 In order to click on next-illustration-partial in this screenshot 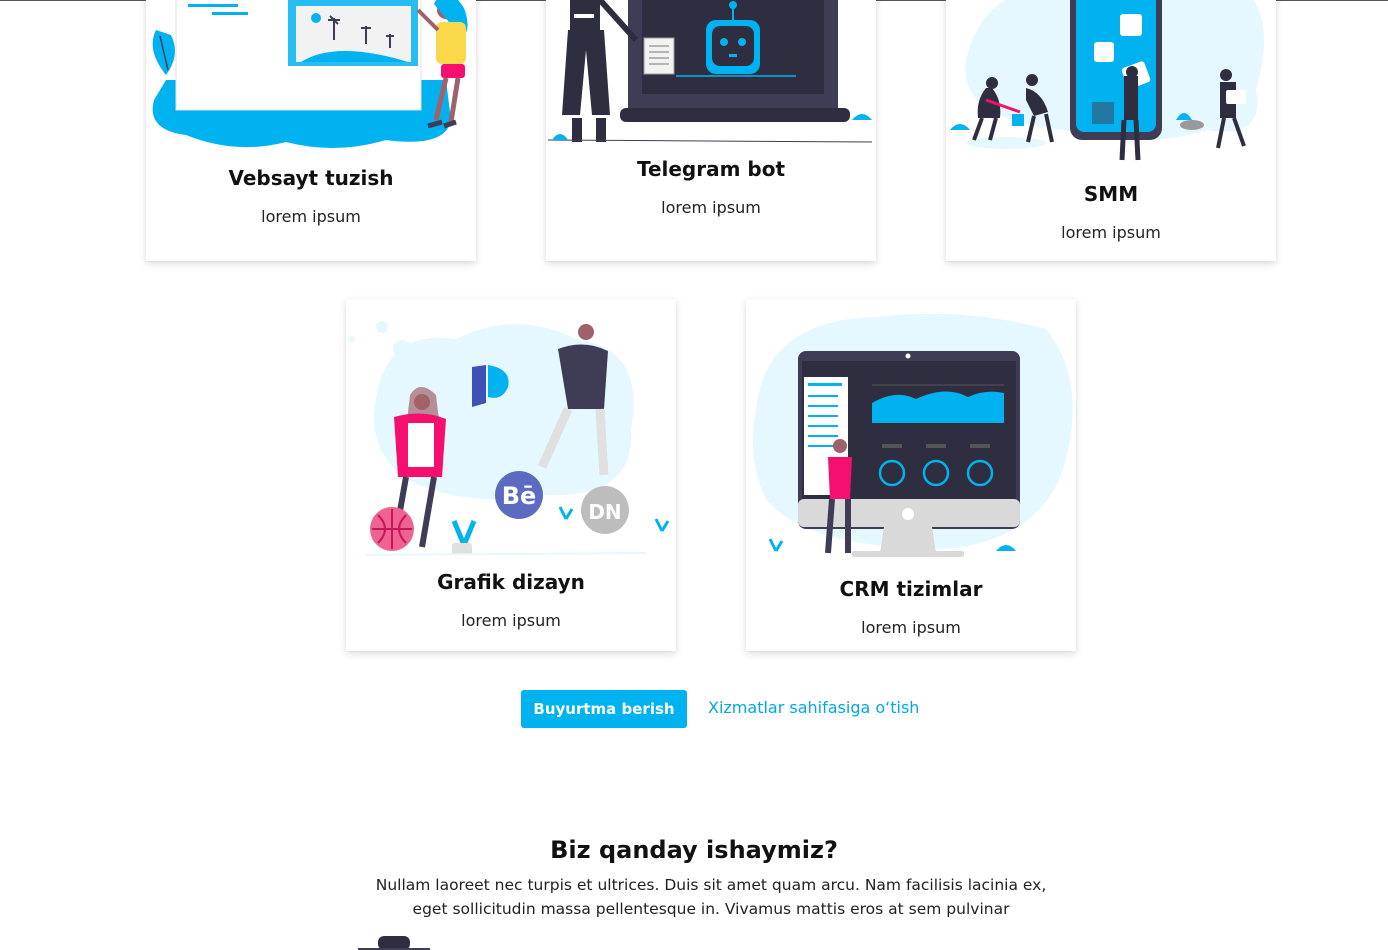, I will do `click(394, 943)`.